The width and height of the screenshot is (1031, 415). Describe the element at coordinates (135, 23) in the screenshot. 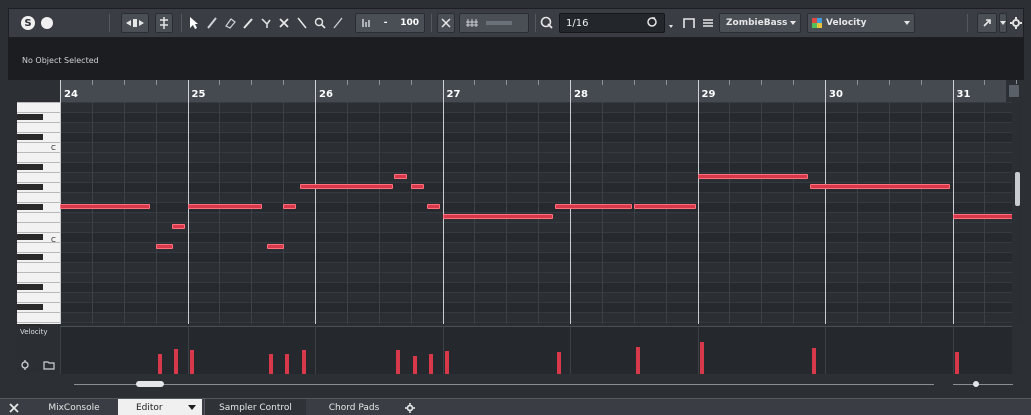

I see `auto-scroll-button` at that location.